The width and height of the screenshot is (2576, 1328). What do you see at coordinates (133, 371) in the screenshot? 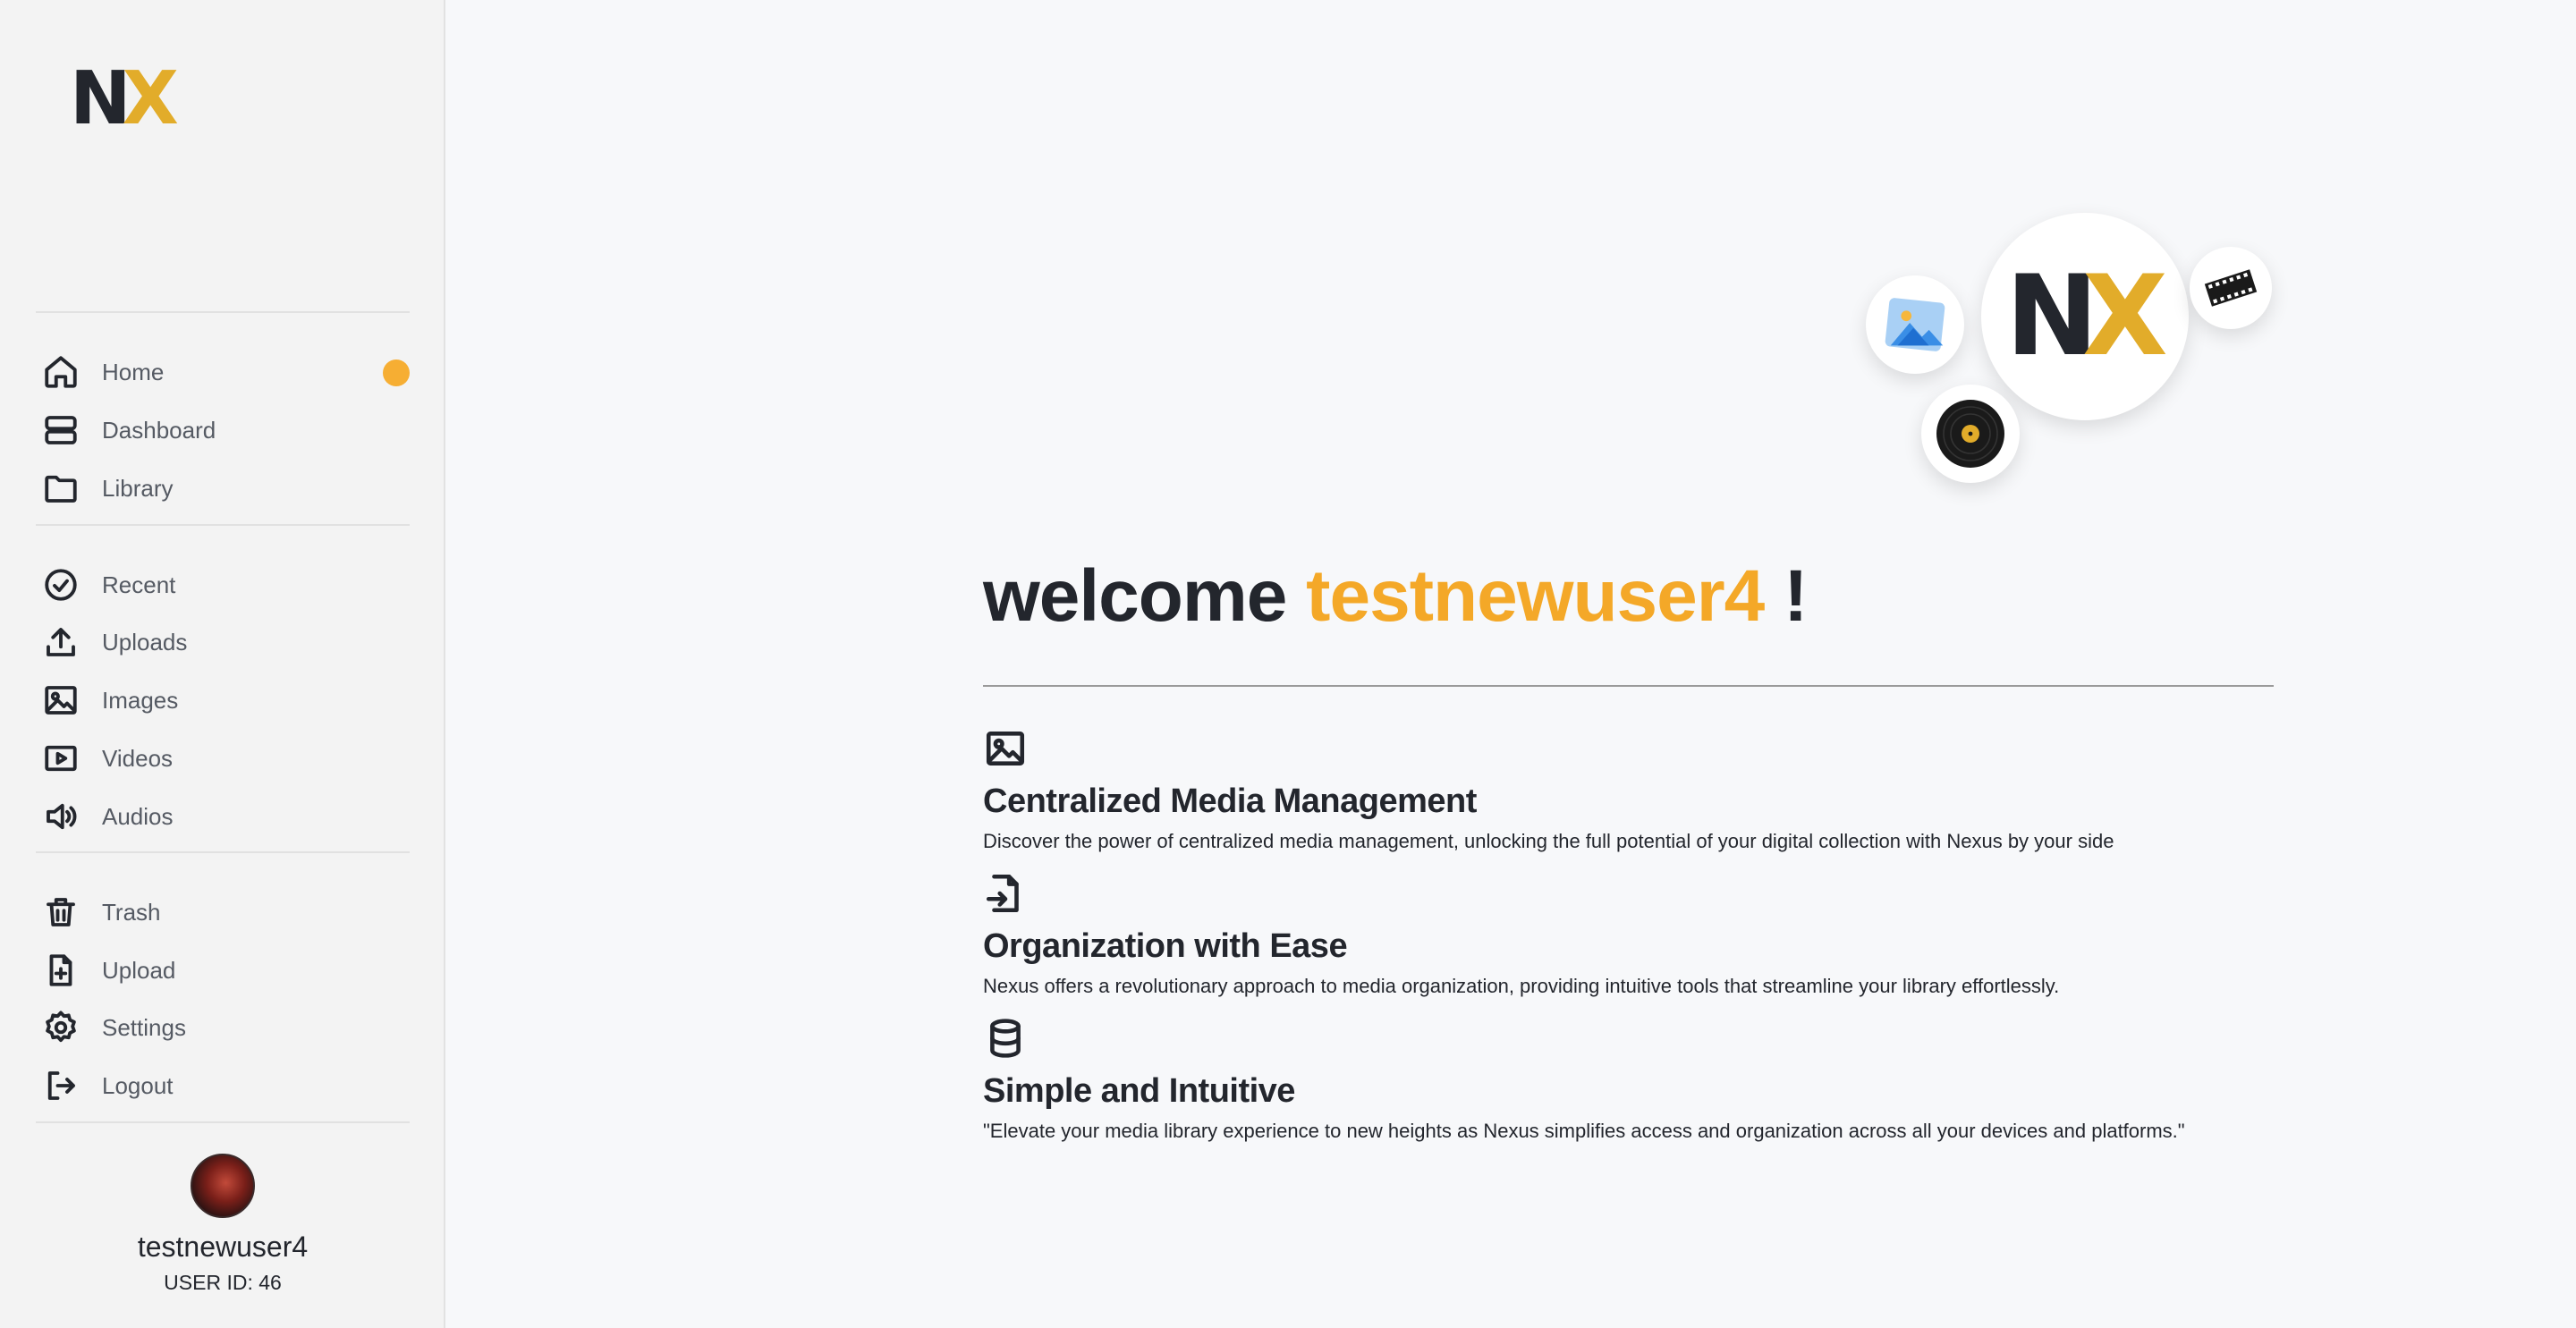
I see `sidebar-item-label: Home` at bounding box center [133, 371].